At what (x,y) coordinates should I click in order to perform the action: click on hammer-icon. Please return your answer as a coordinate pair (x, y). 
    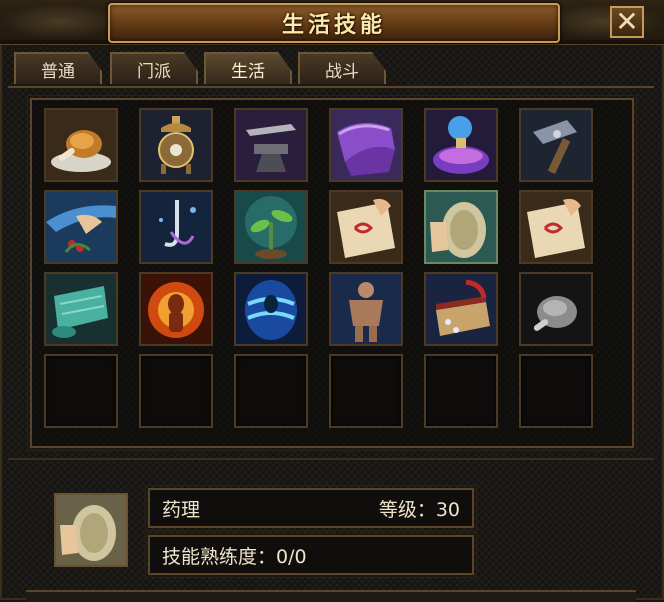
    Looking at the image, I should click on (556, 145).